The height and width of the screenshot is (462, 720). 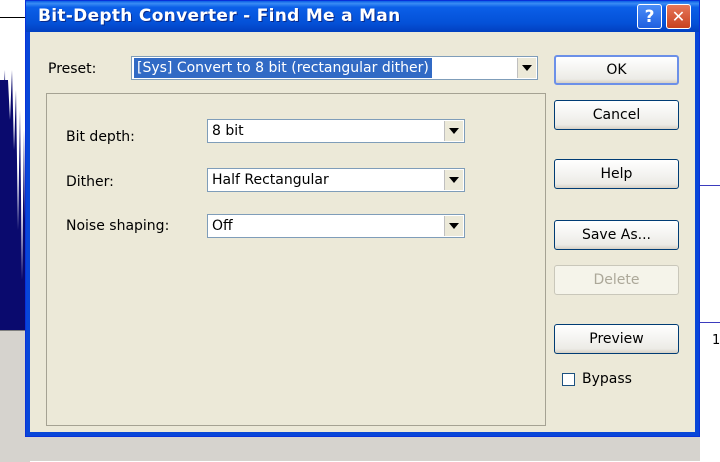 I want to click on background-panel, so click(x=710, y=230).